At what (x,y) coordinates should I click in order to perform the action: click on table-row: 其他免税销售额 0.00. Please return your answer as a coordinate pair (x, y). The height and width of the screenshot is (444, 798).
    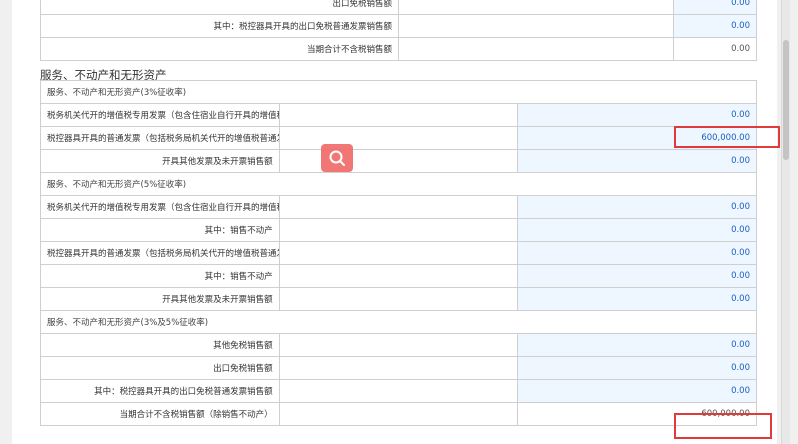
    Looking at the image, I should click on (398, 345).